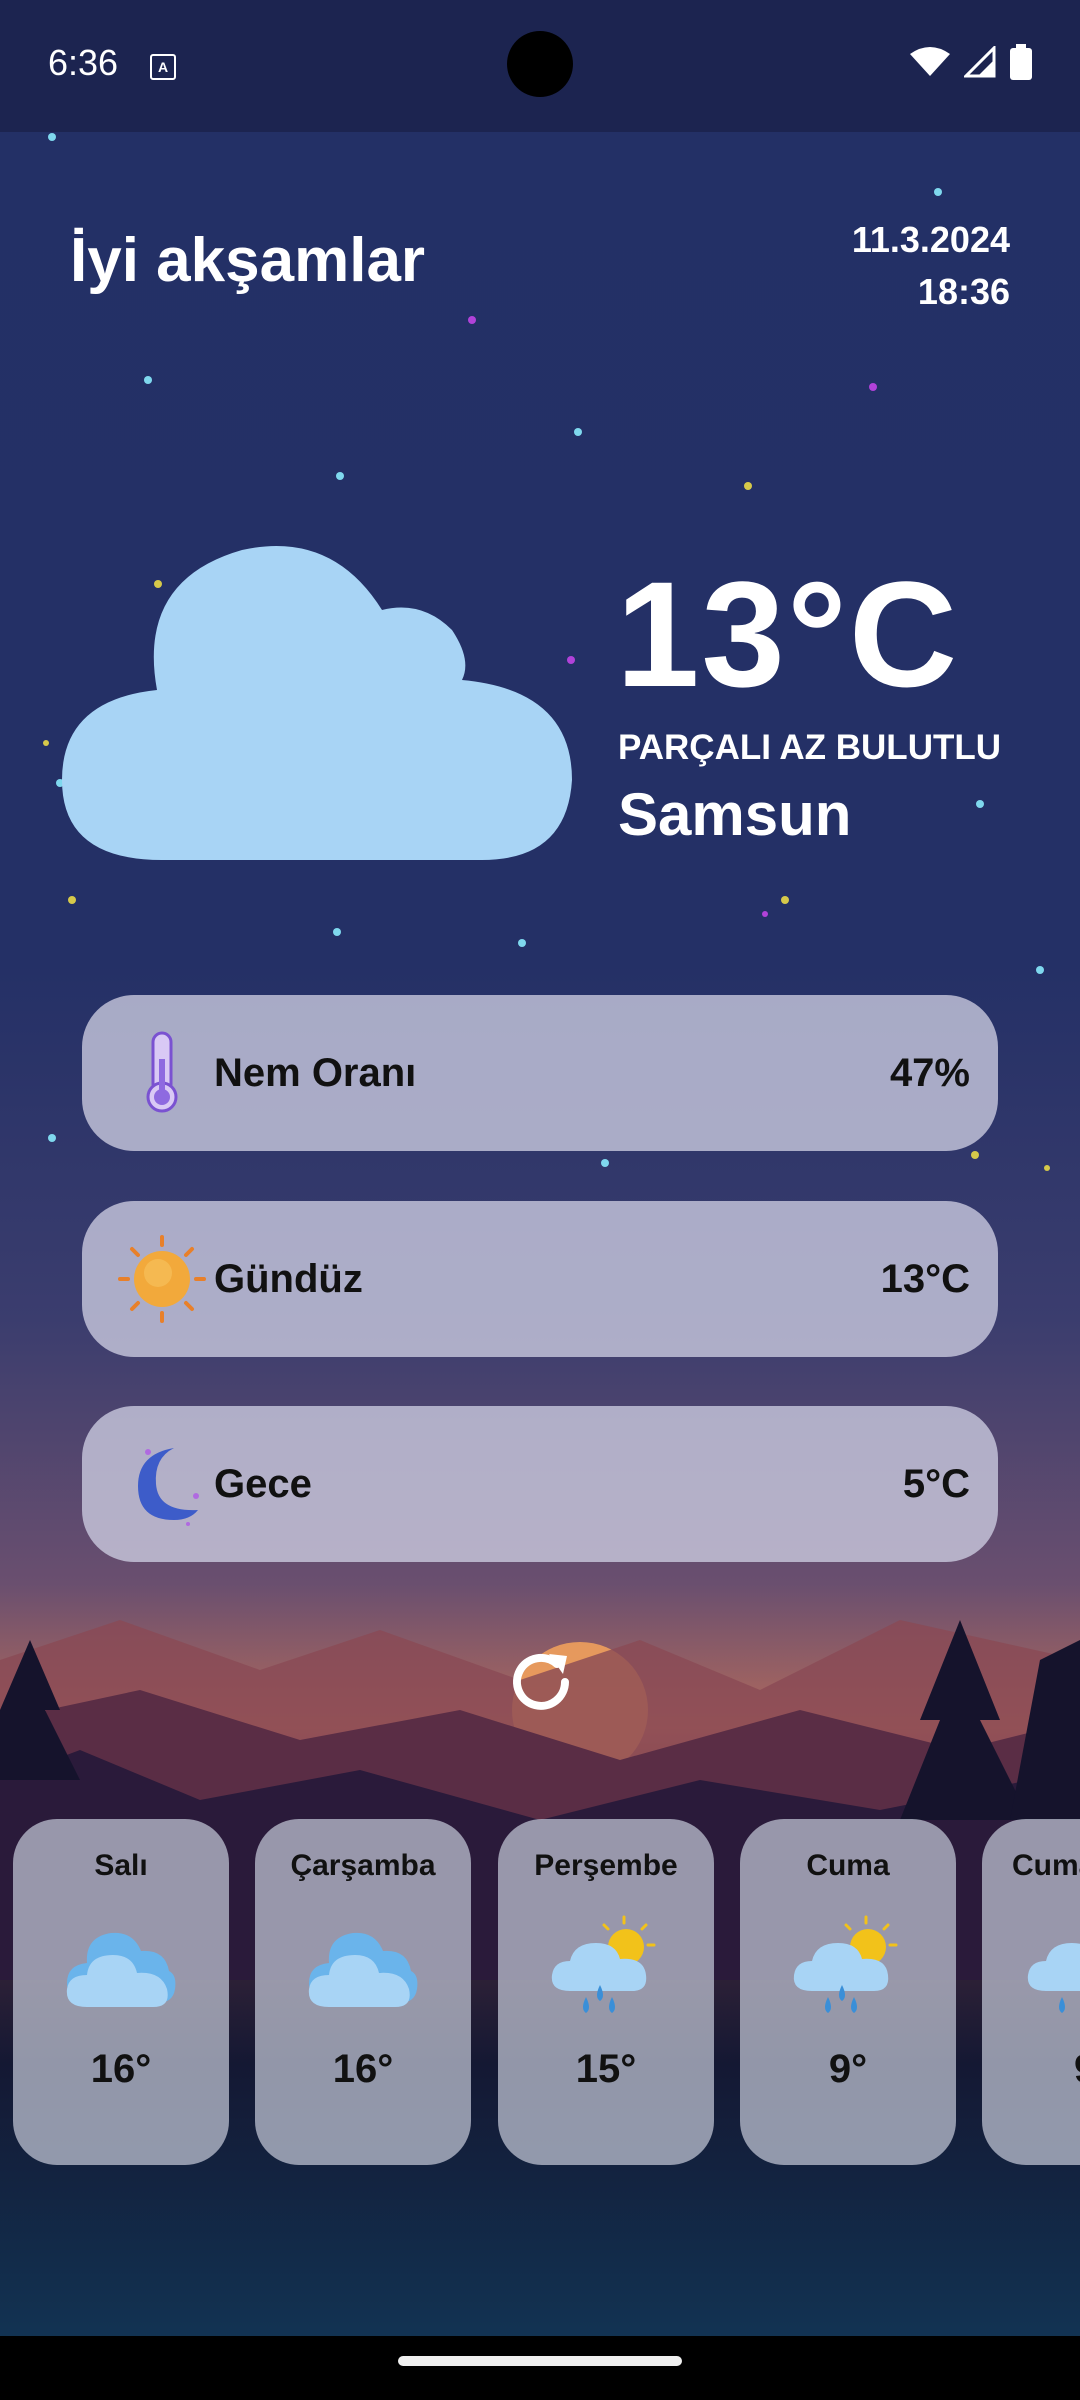 Image resolution: width=1080 pixels, height=2400 pixels. What do you see at coordinates (606, 1865) in the screenshot?
I see `forecast-day: Perşembe` at bounding box center [606, 1865].